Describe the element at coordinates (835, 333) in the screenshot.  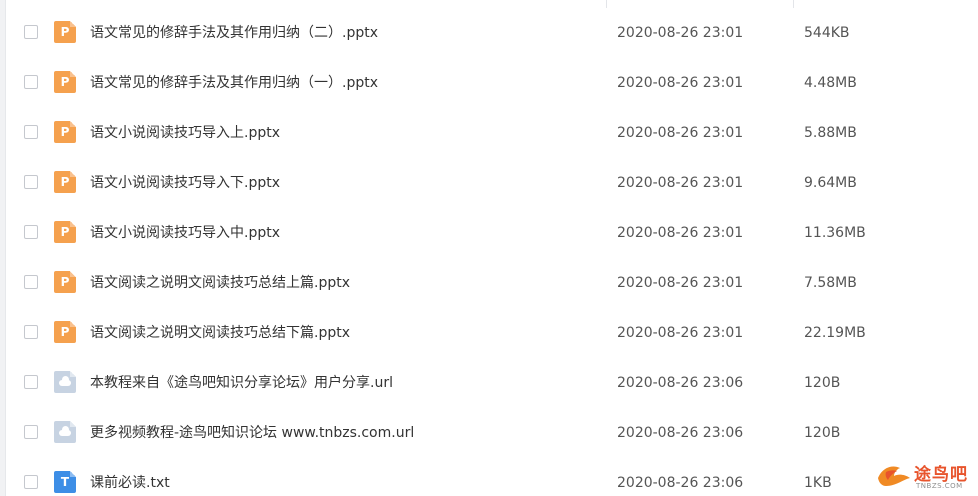
I see `file-size: 22.19MB` at that location.